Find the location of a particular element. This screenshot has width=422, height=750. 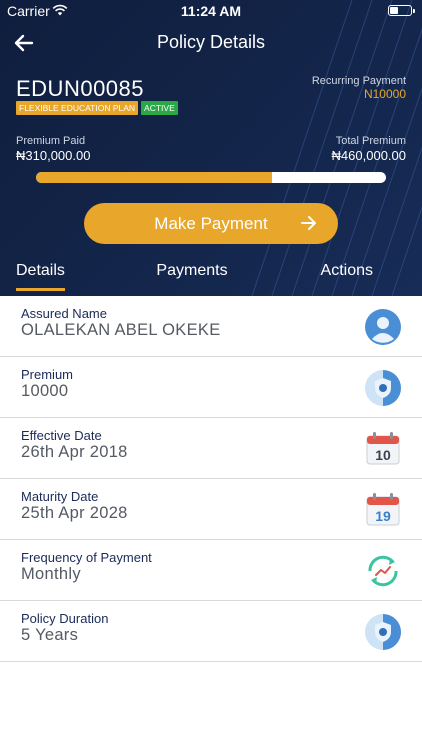

status-bar: Carrier 11:24 AM is located at coordinates (211, 11).